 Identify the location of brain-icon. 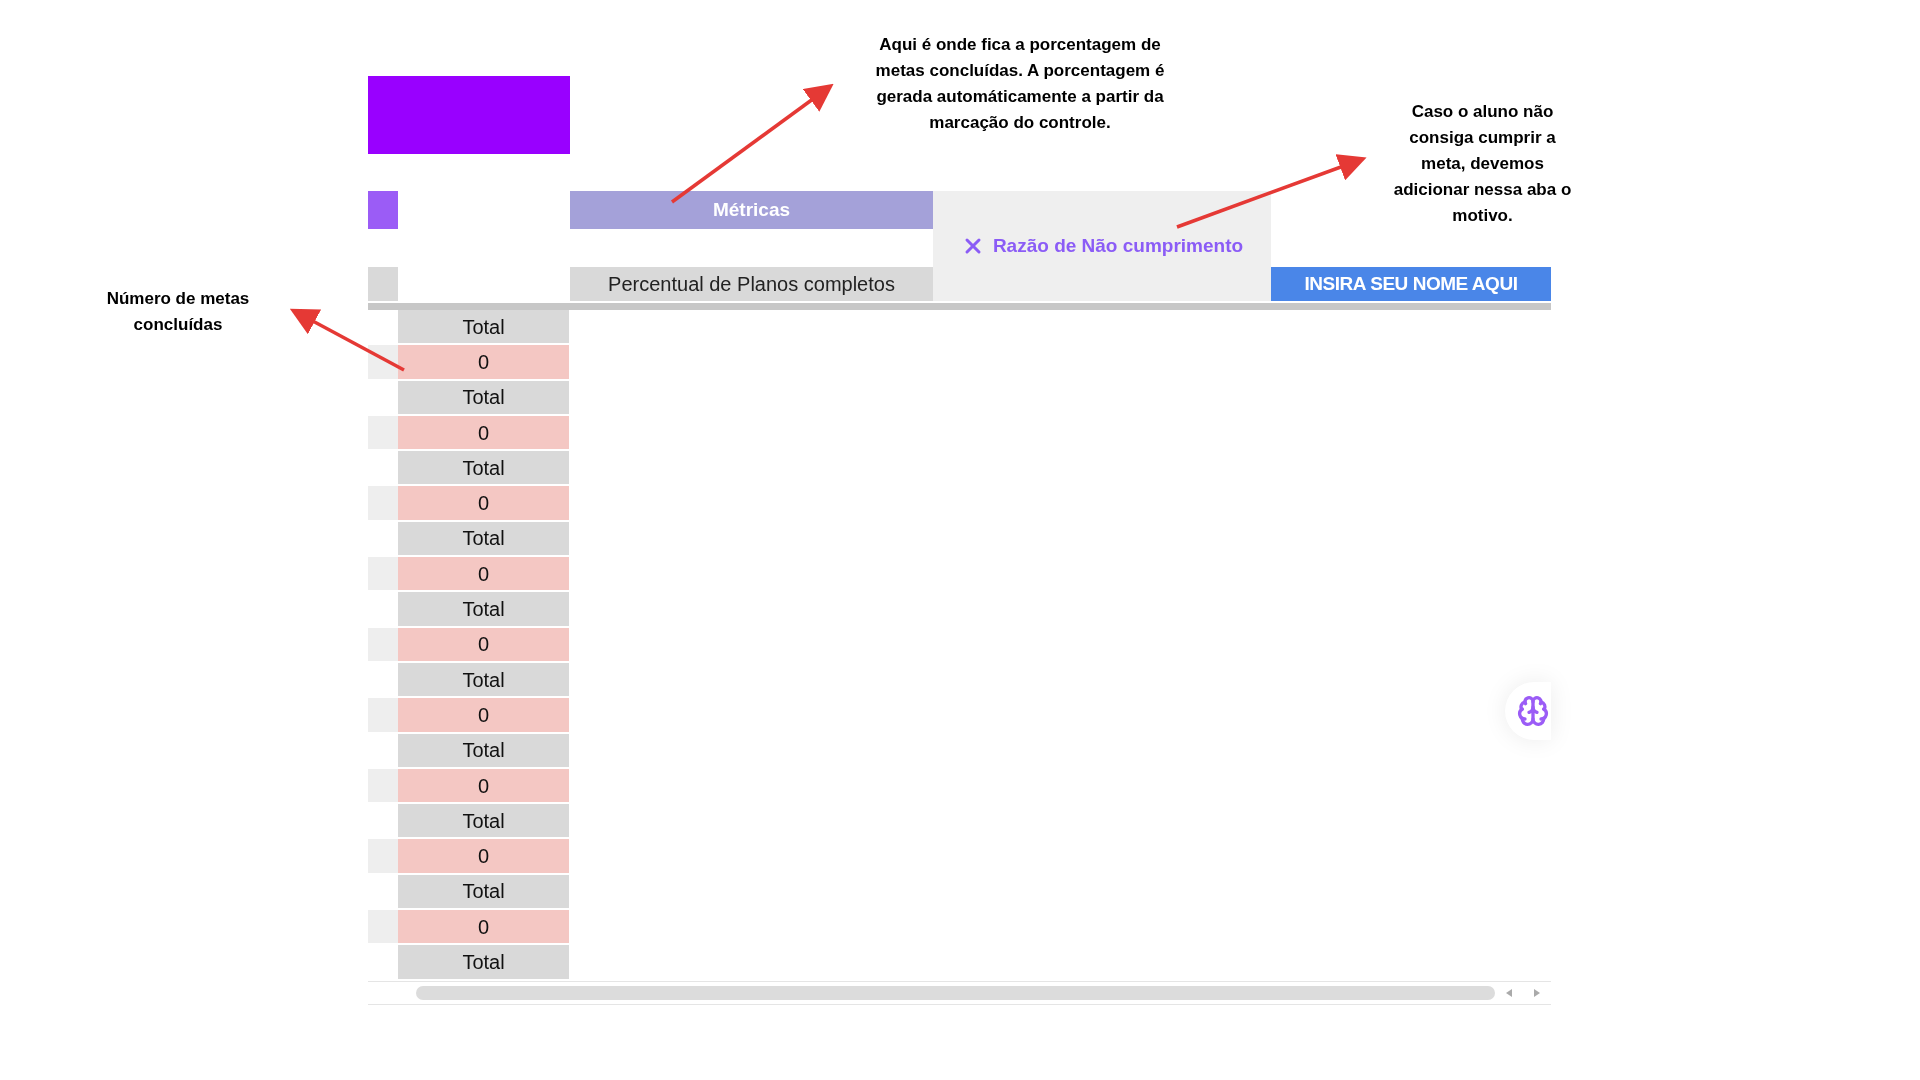
(1533, 711).